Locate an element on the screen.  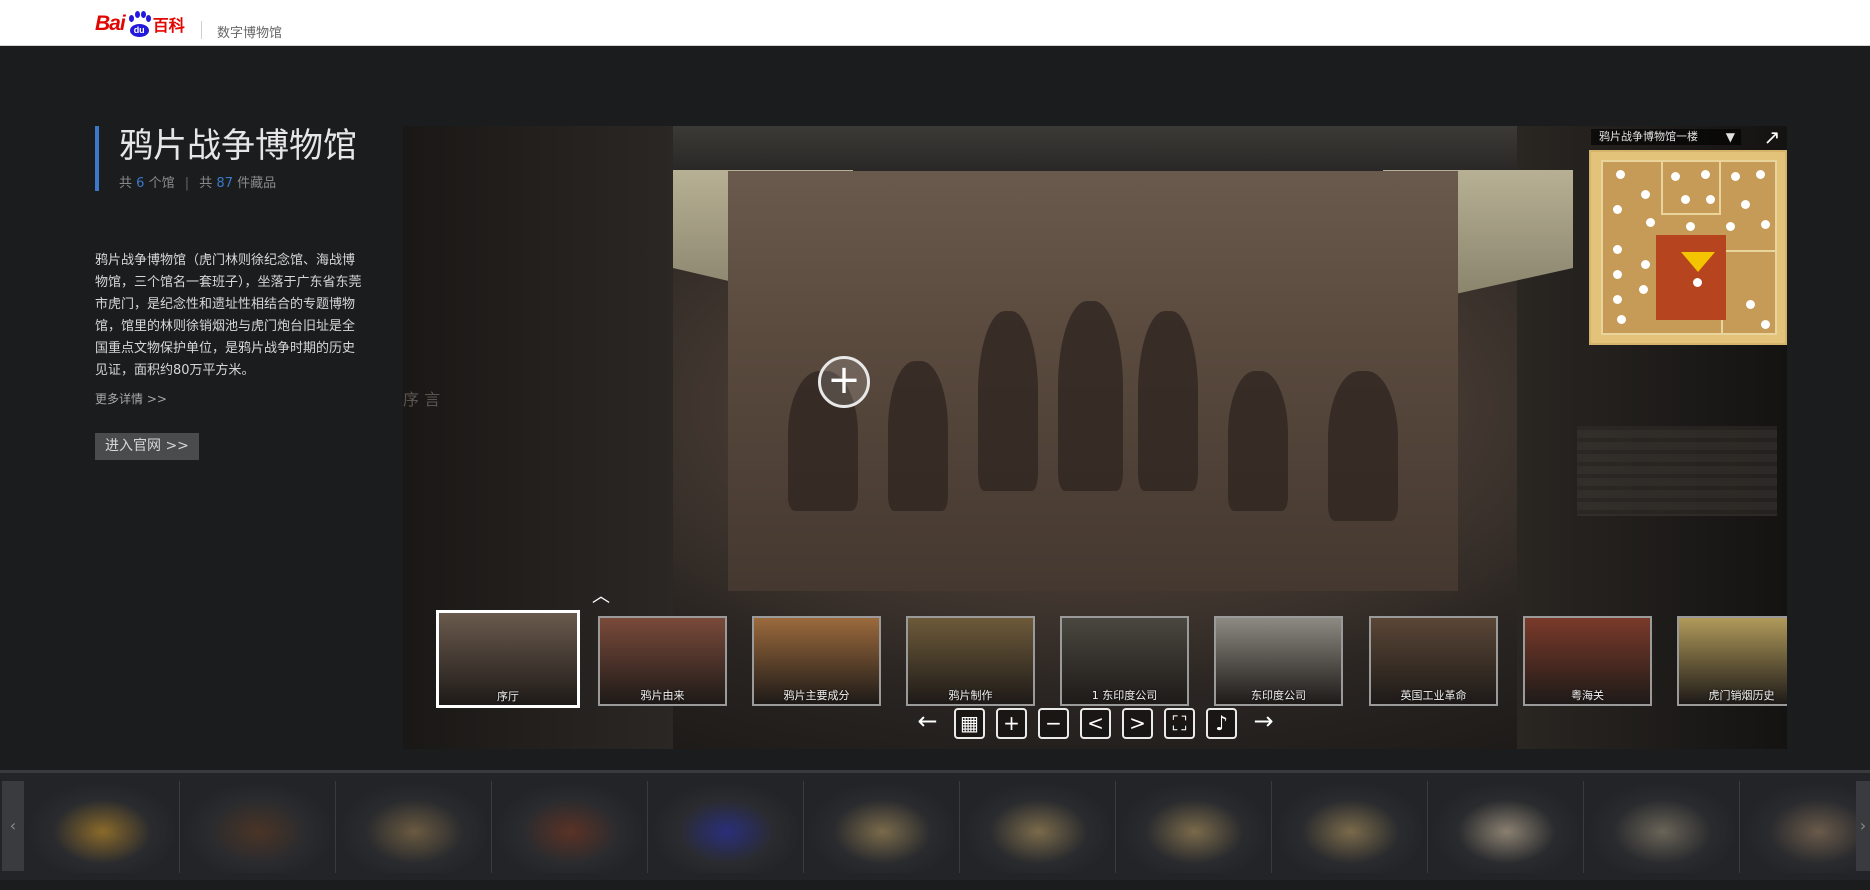
collection-item-spades is located at coordinates (1663, 827).